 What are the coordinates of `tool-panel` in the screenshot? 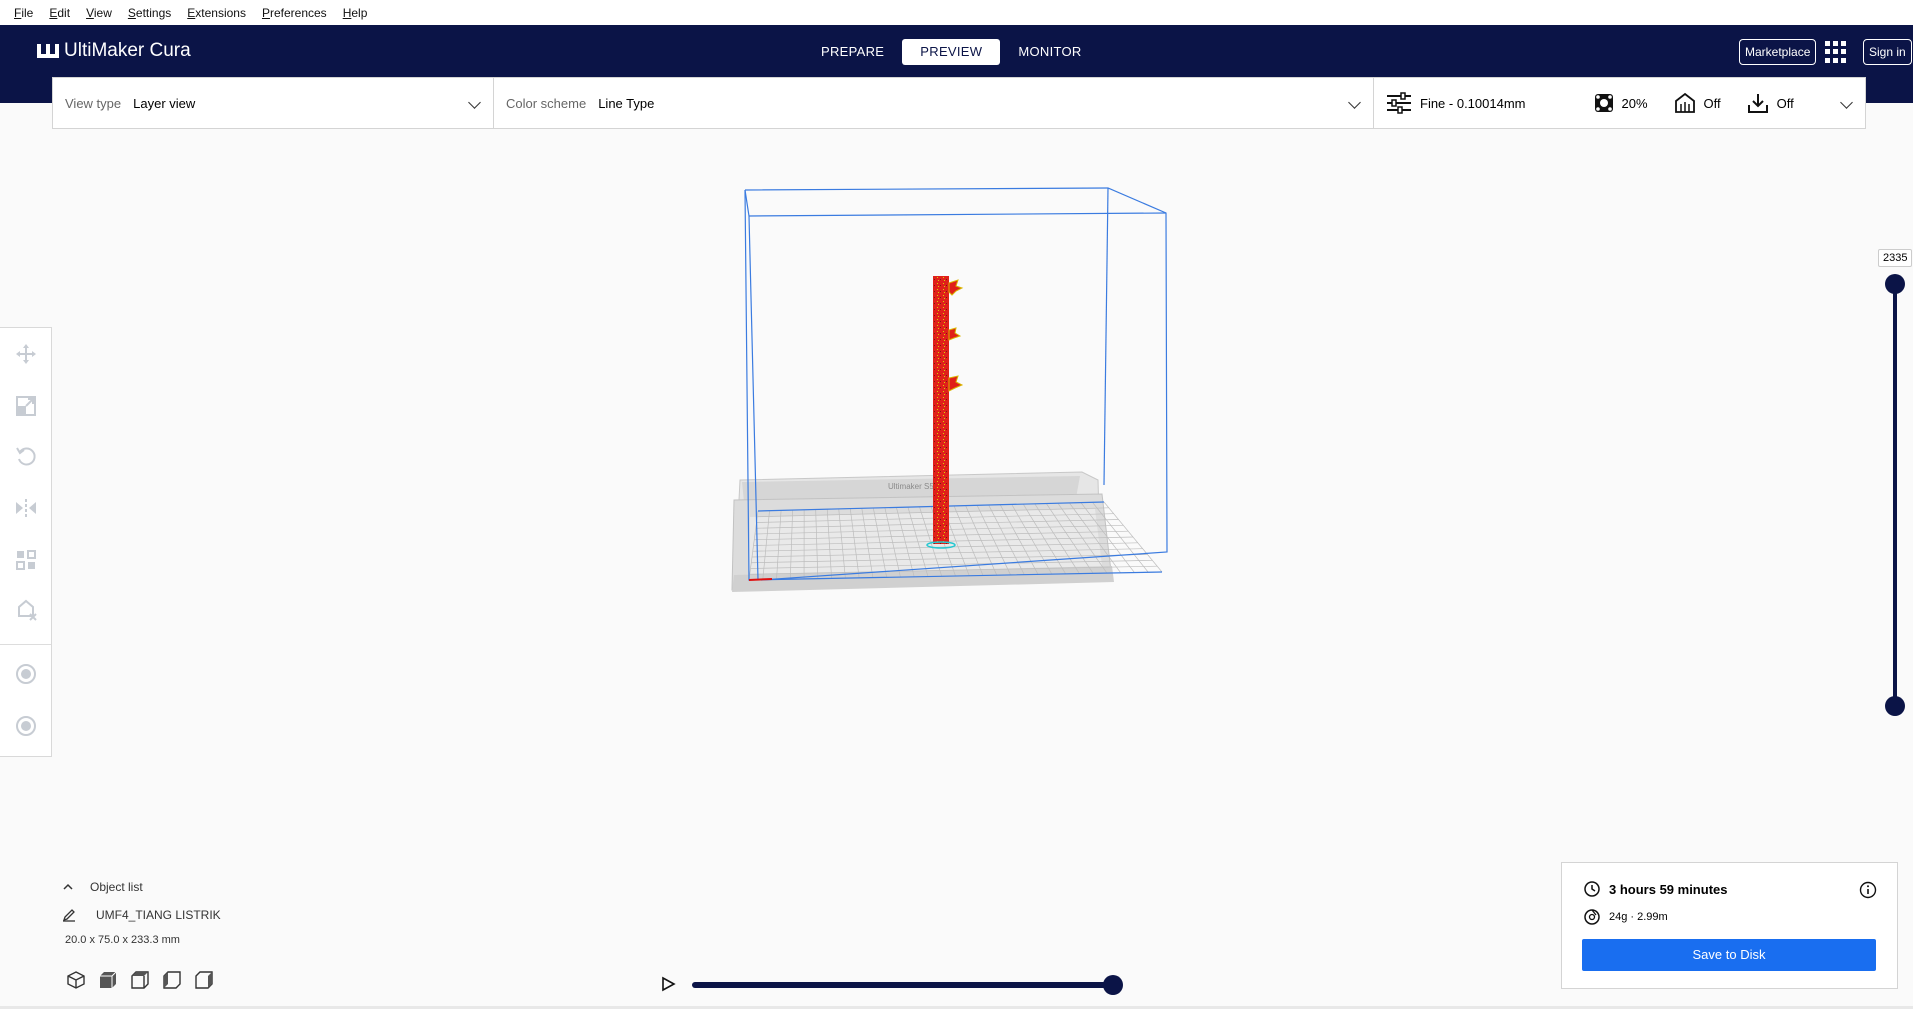 It's located at (26, 542).